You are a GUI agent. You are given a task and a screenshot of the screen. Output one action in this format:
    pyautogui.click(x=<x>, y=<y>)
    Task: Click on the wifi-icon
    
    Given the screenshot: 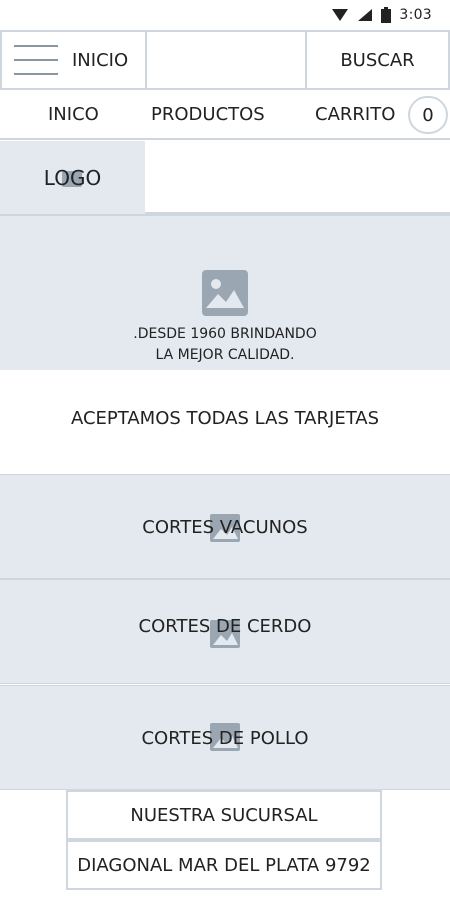 What is the action you would take?
    pyautogui.click(x=340, y=15)
    